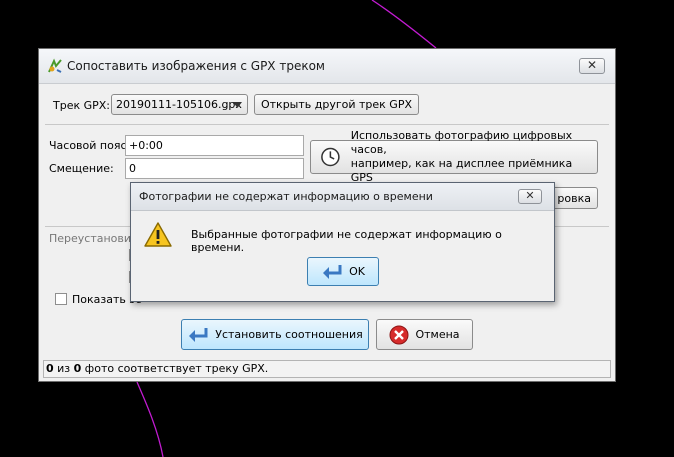  Describe the element at coordinates (63, 368) in the screenshot. I see `status-mid: из` at that location.